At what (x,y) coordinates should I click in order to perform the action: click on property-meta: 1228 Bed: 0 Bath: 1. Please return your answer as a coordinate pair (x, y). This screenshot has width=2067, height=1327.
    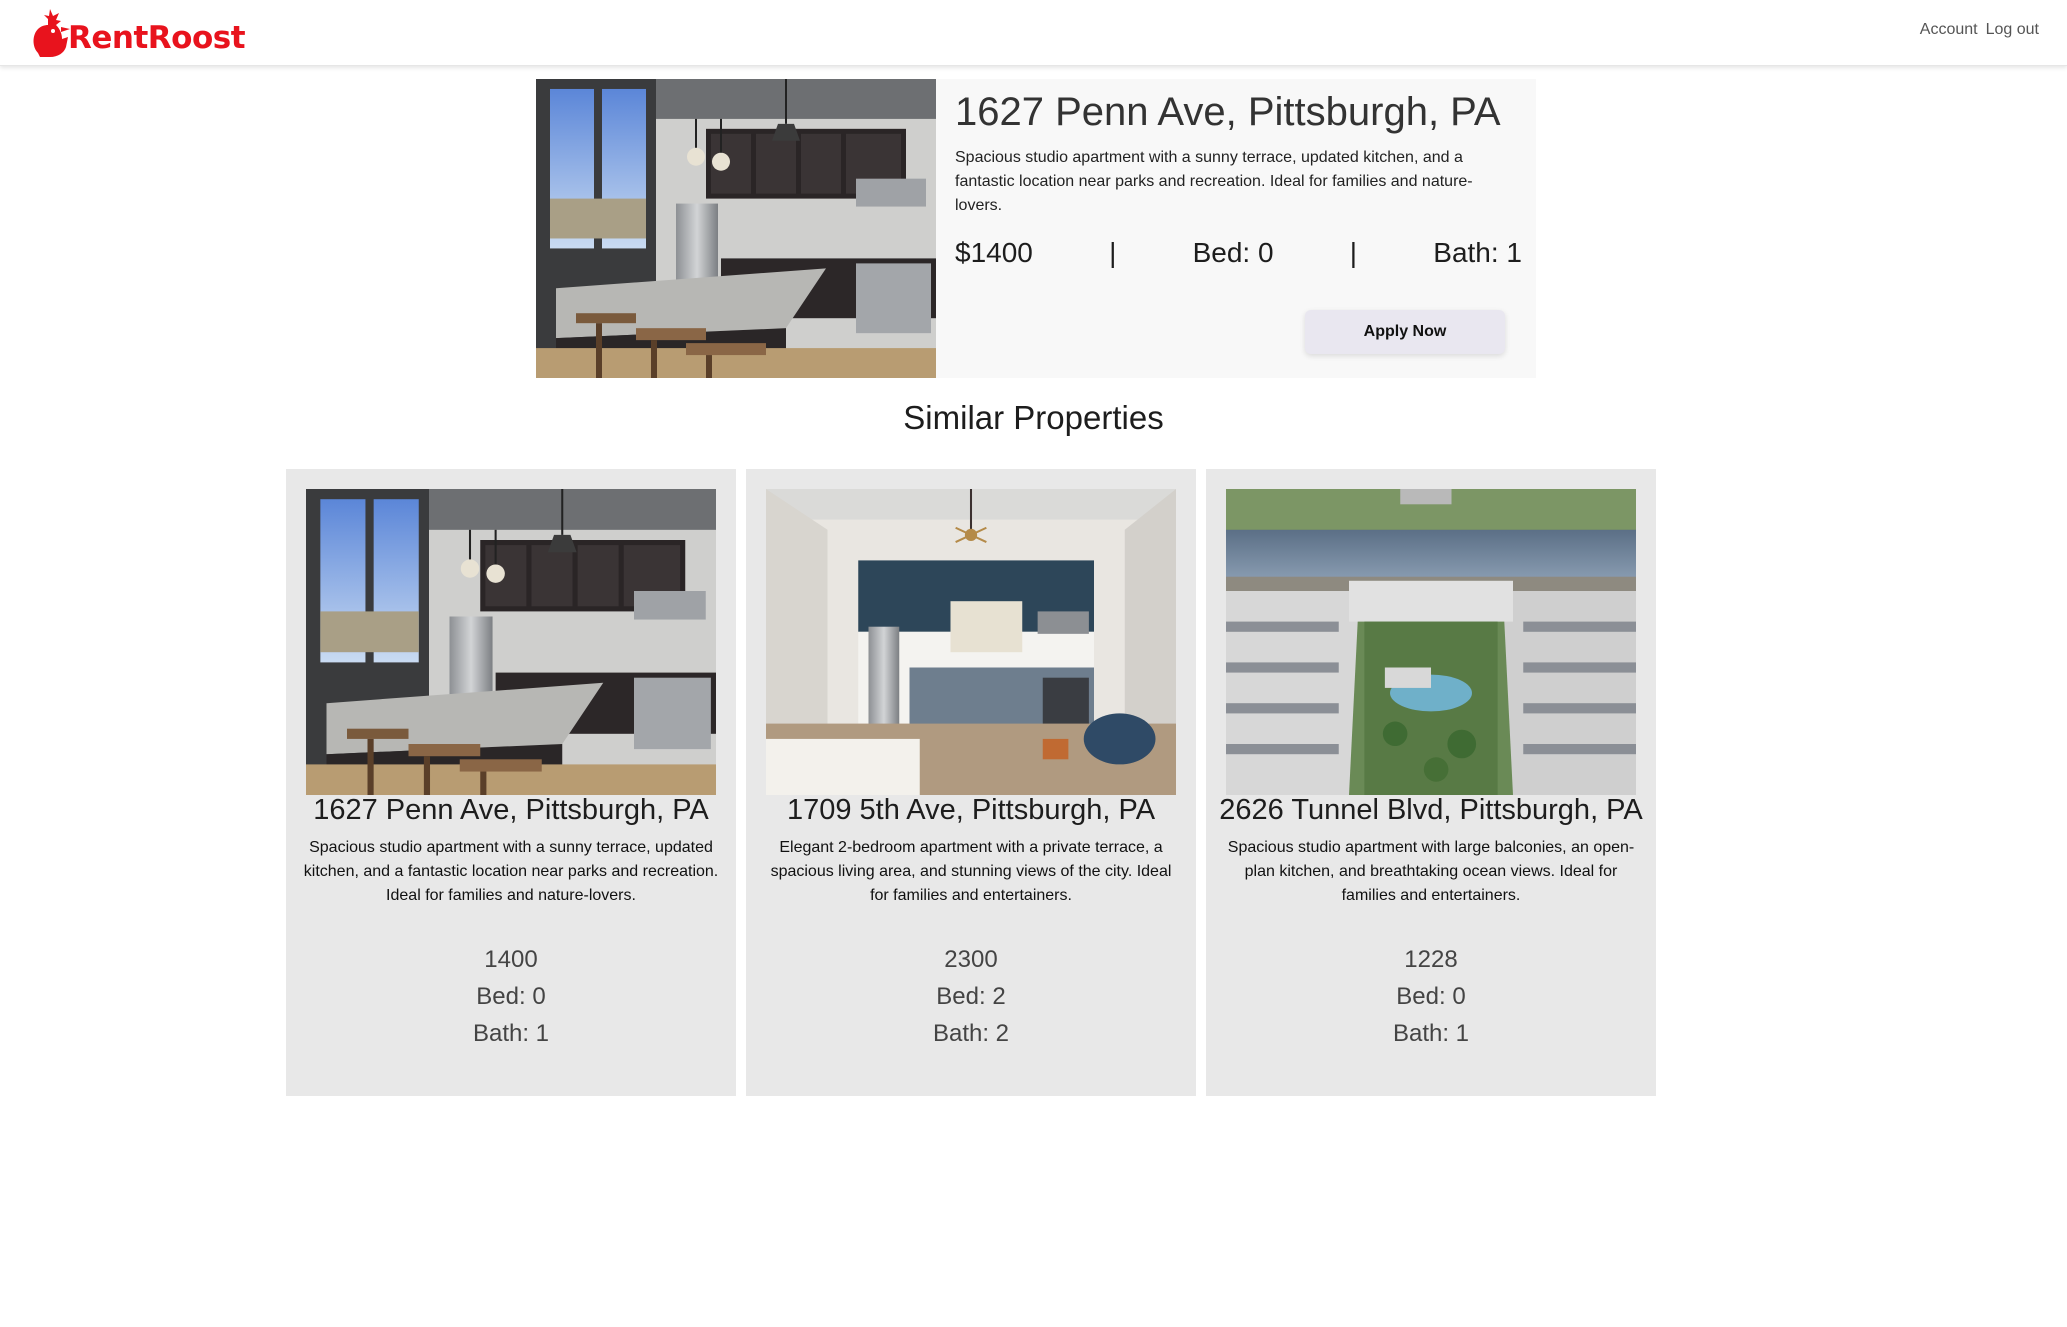
    Looking at the image, I should click on (1431, 996).